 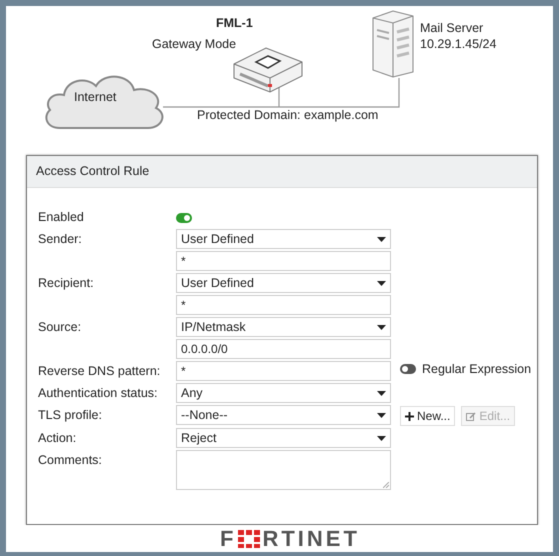 I want to click on server-address: 10.29.1.45/24, so click(x=458, y=44).